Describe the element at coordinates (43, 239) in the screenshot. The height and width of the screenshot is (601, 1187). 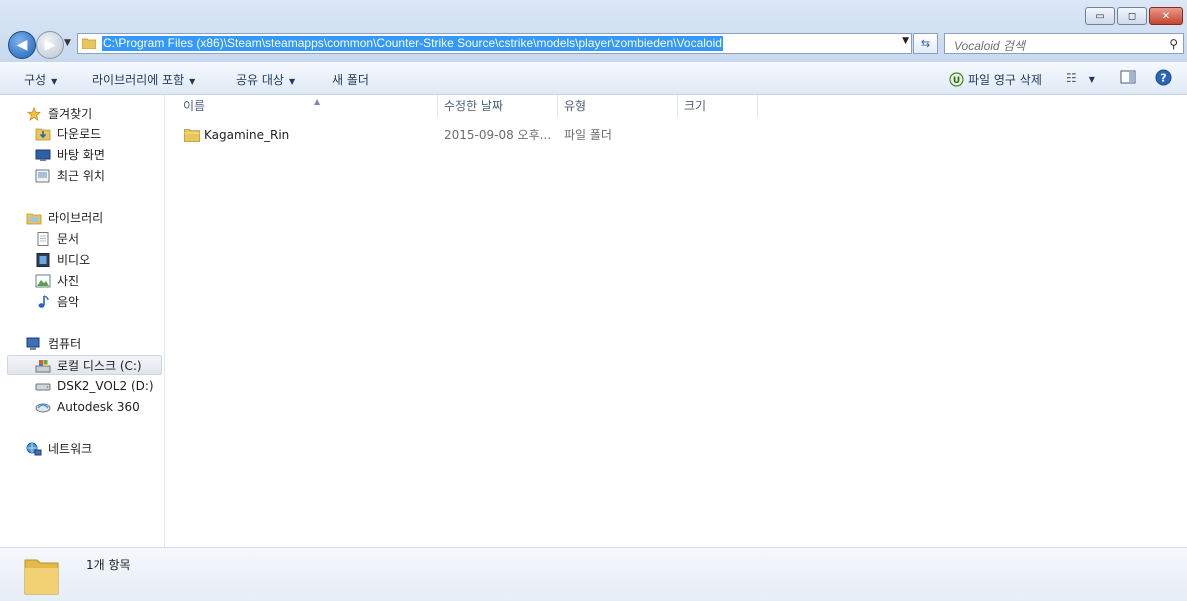
I see `document-icon` at that location.